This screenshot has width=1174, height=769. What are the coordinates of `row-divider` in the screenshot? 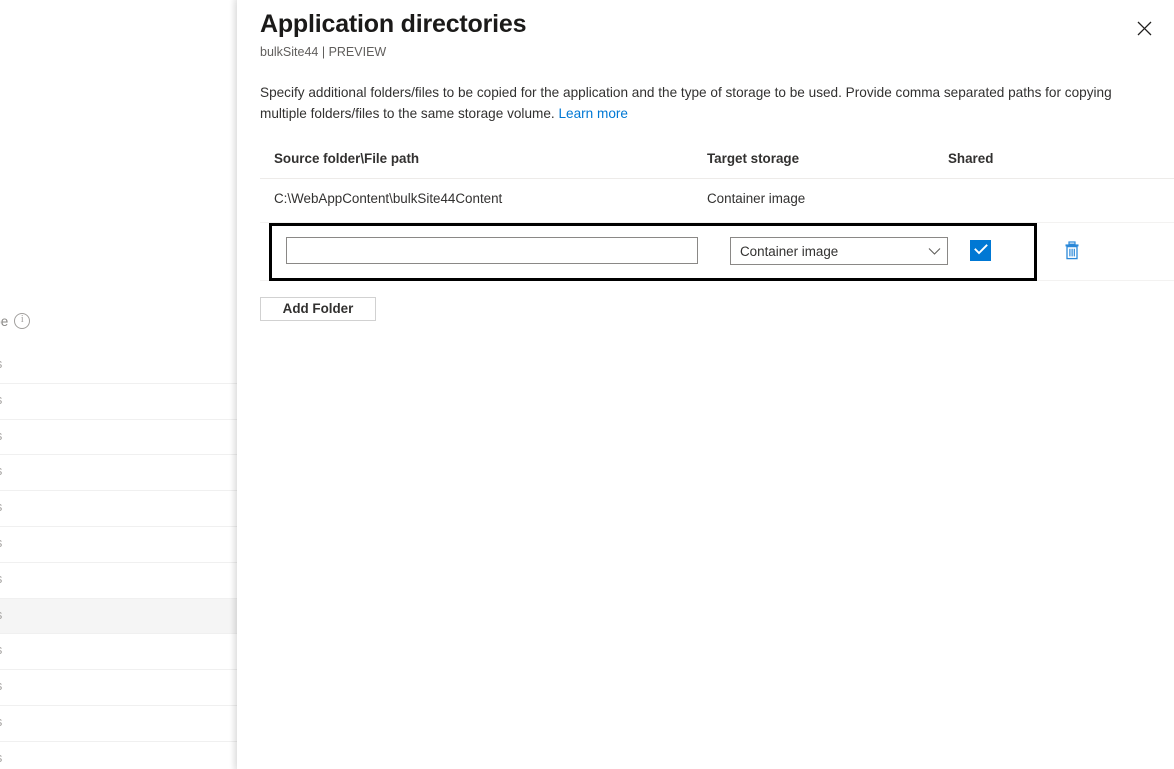 It's located at (717, 280).